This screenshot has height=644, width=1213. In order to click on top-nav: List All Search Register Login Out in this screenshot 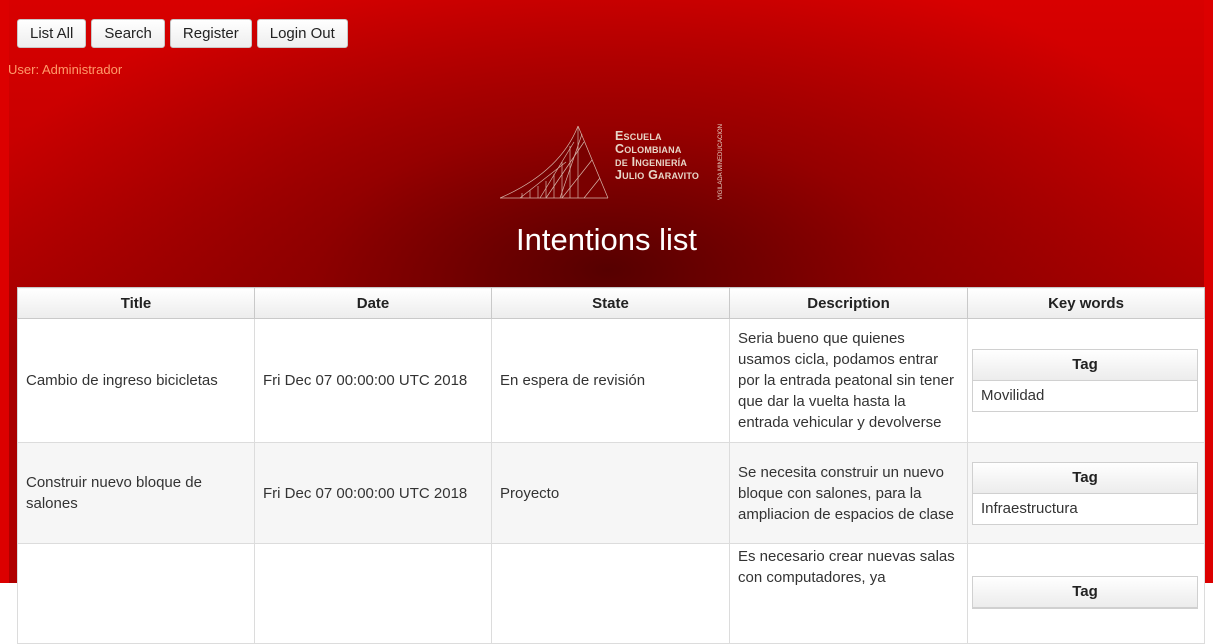, I will do `click(182, 33)`.